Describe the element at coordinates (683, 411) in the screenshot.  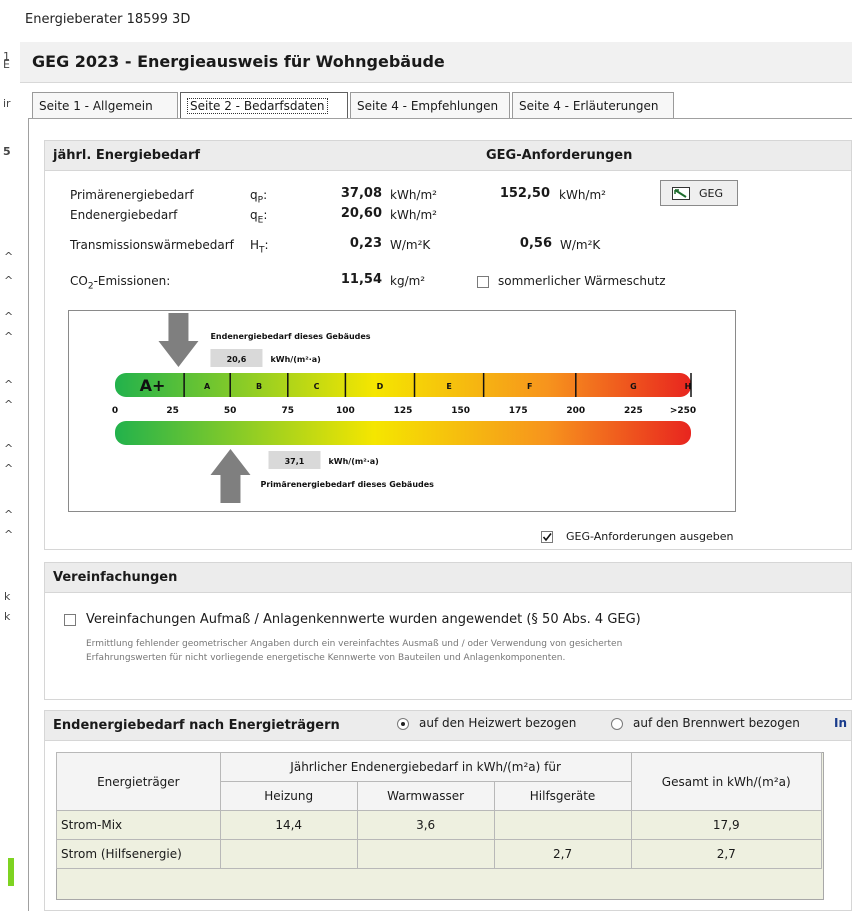
I see `tick-label: >250` at that location.